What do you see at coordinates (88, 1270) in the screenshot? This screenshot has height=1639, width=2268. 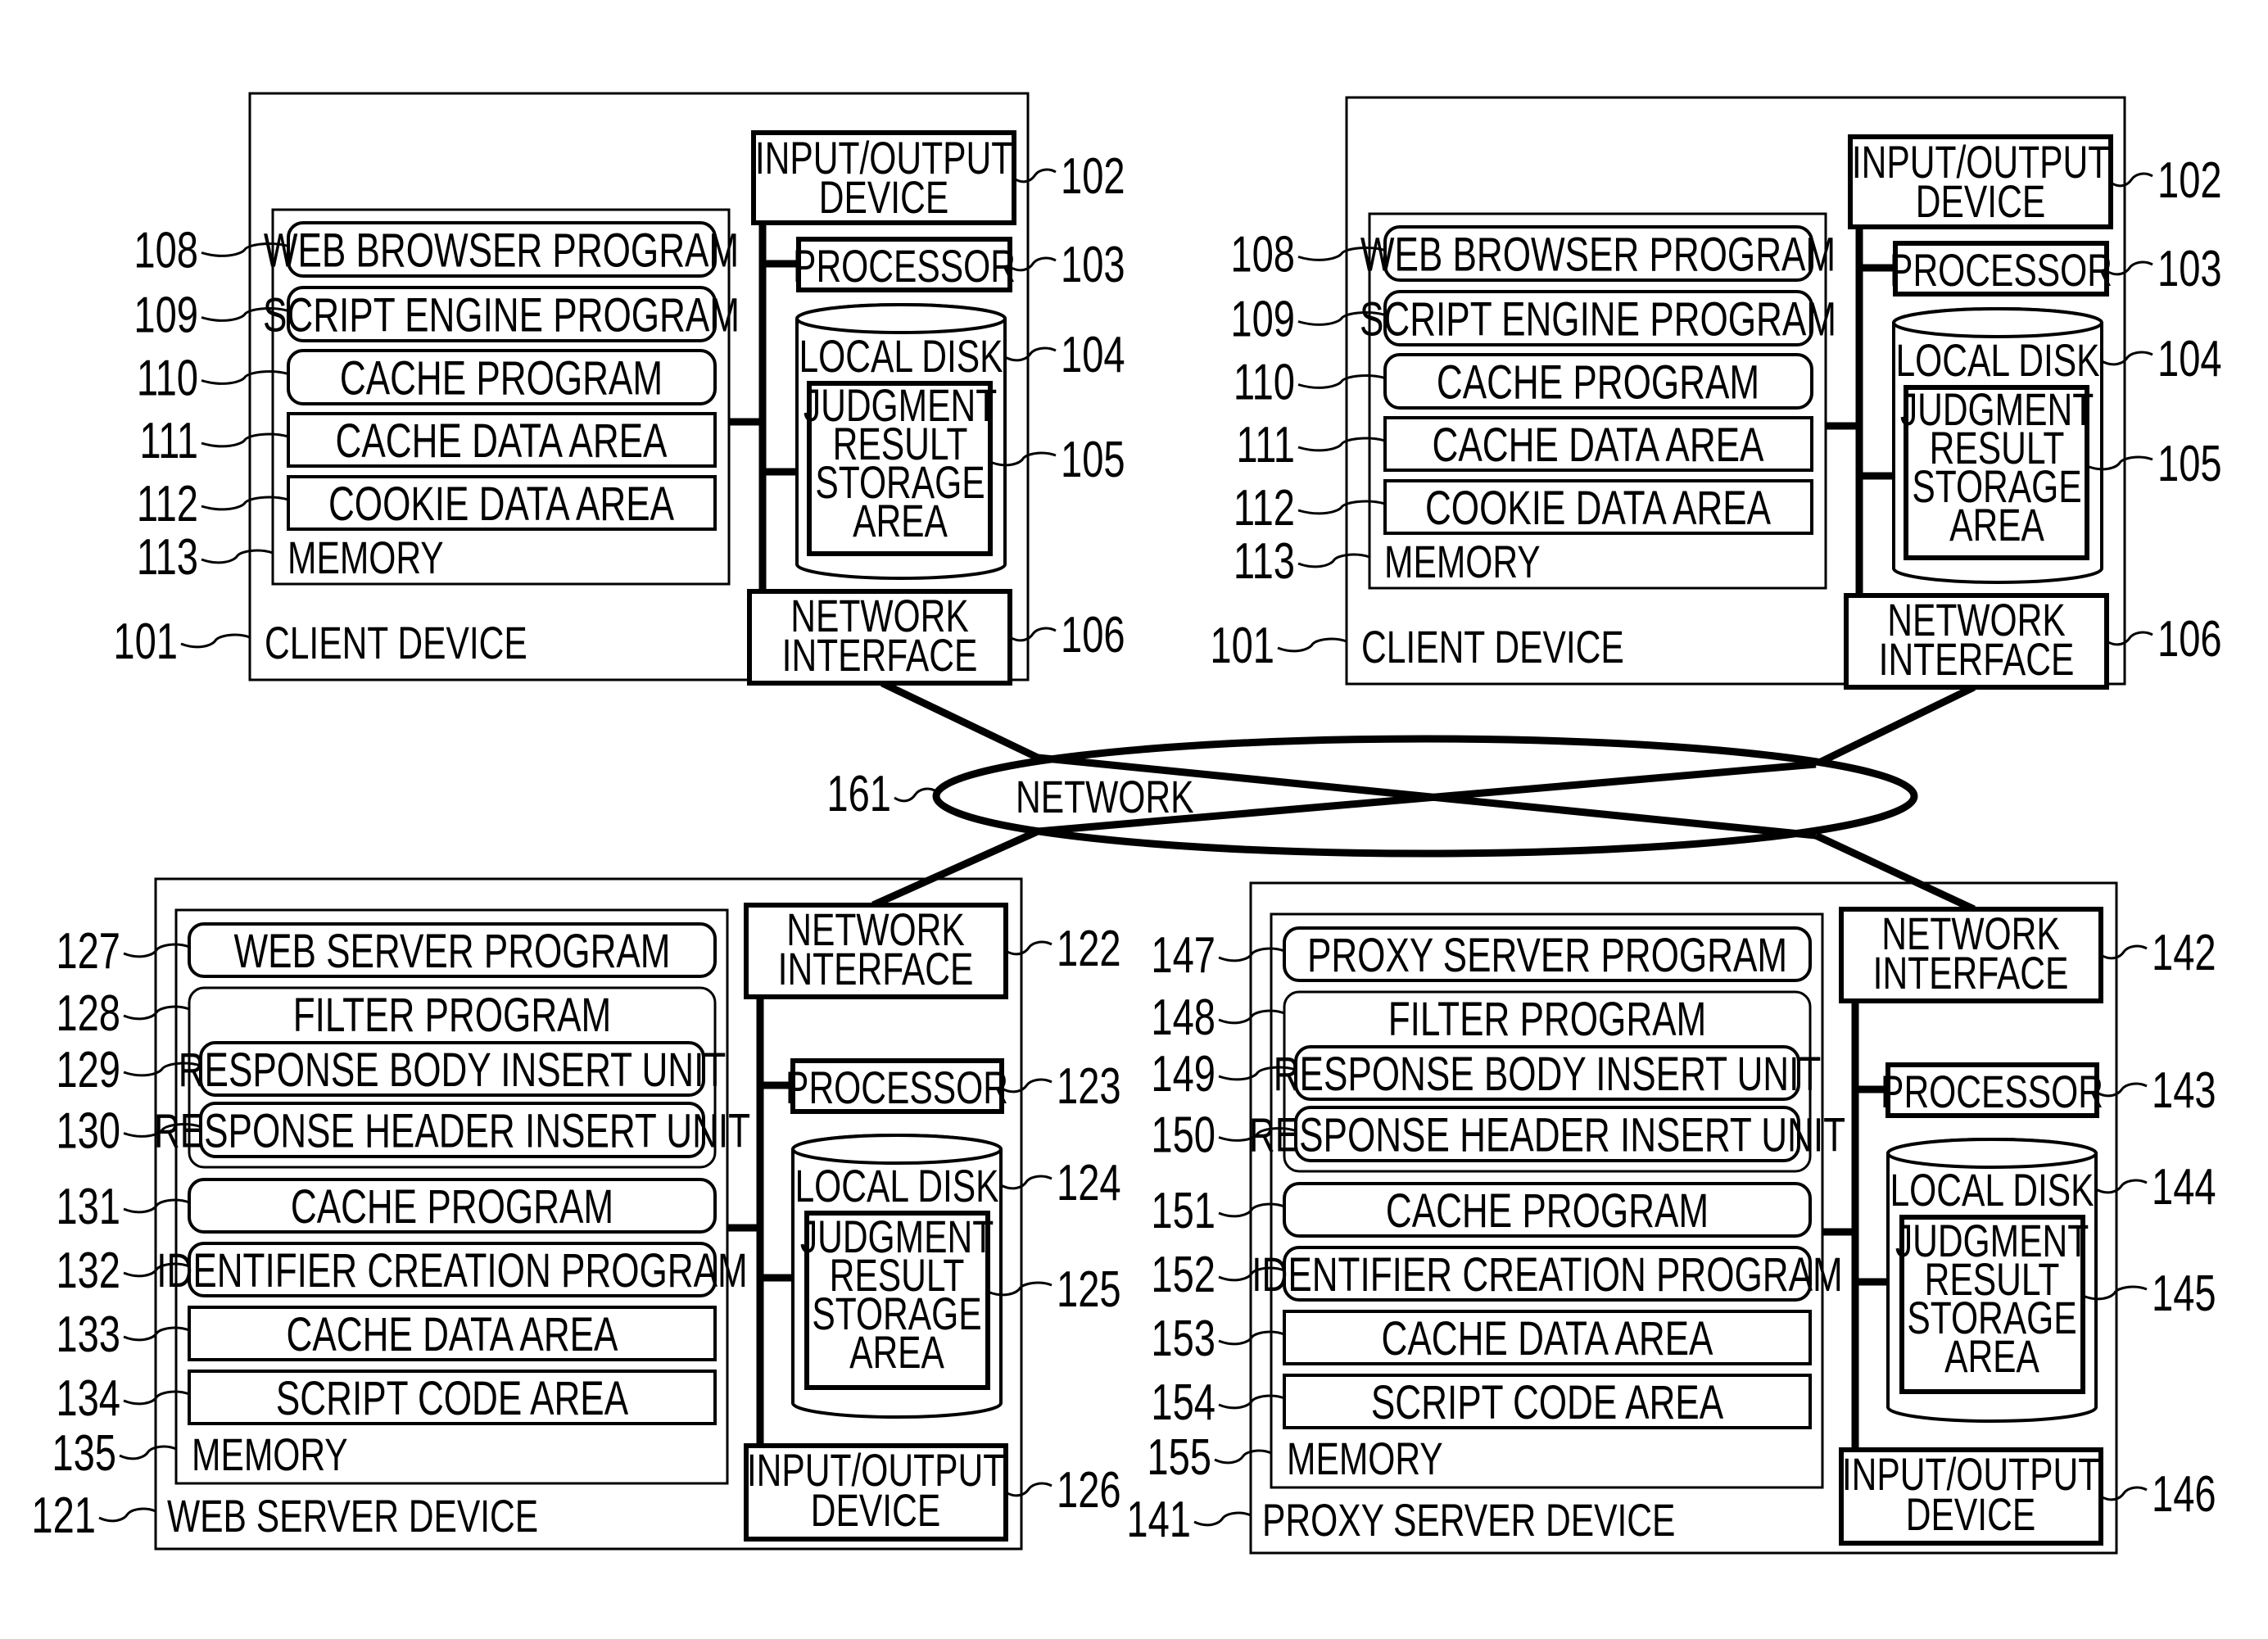 I see `reference-numeral: 132` at bounding box center [88, 1270].